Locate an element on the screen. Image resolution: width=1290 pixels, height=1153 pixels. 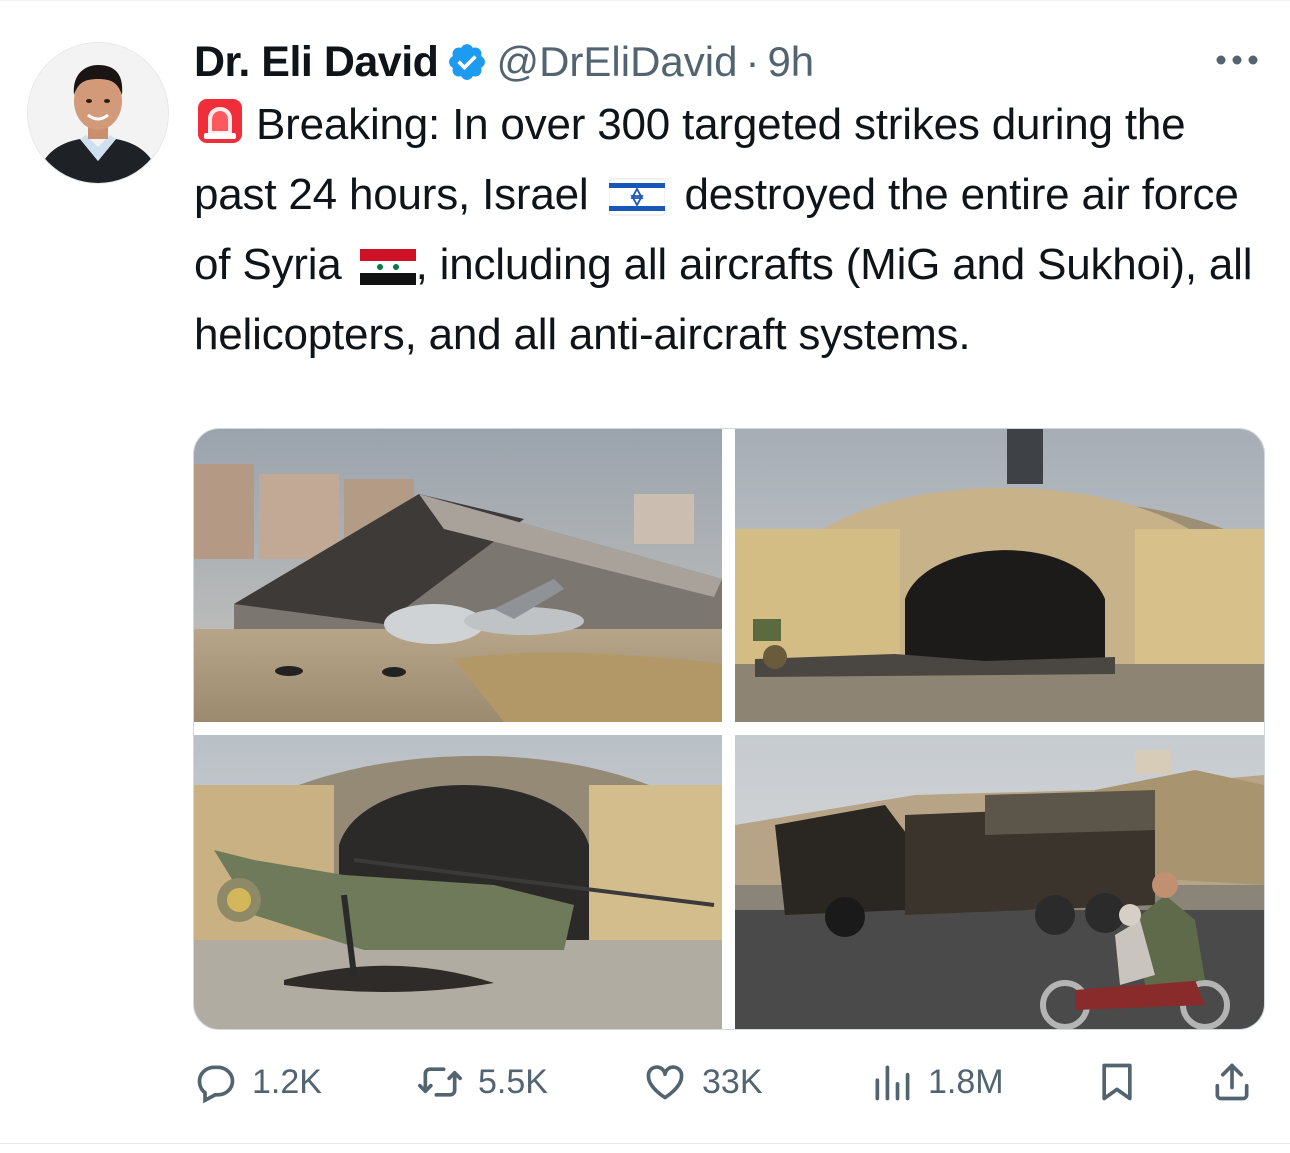
siren-emoji is located at coordinates (220, 129).